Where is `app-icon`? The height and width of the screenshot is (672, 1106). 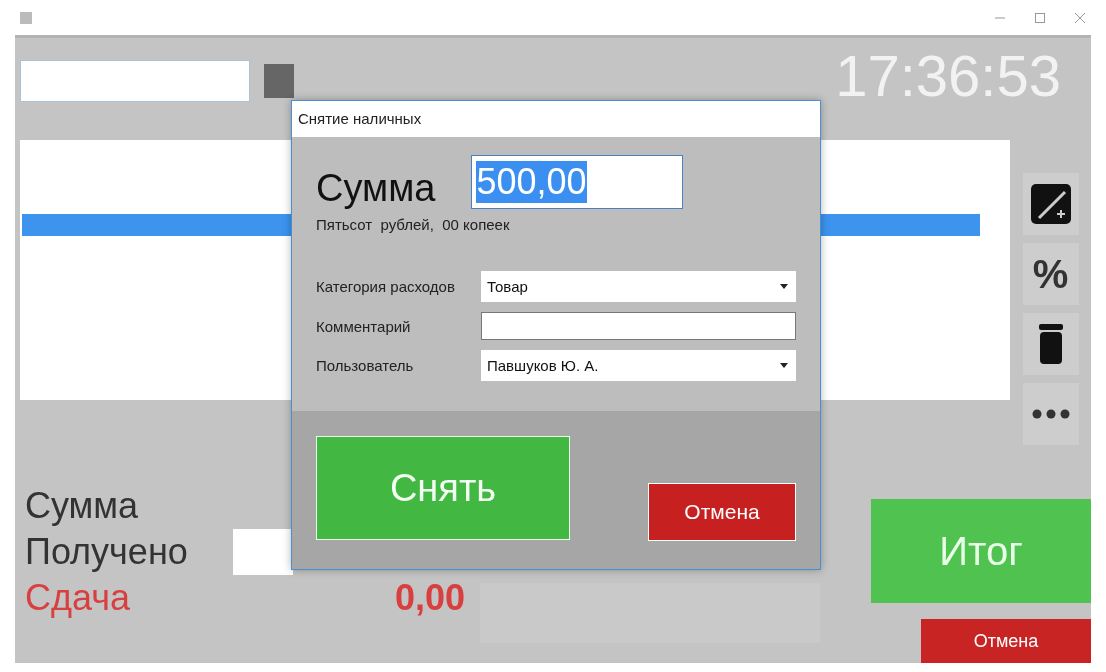
app-icon is located at coordinates (26, 17).